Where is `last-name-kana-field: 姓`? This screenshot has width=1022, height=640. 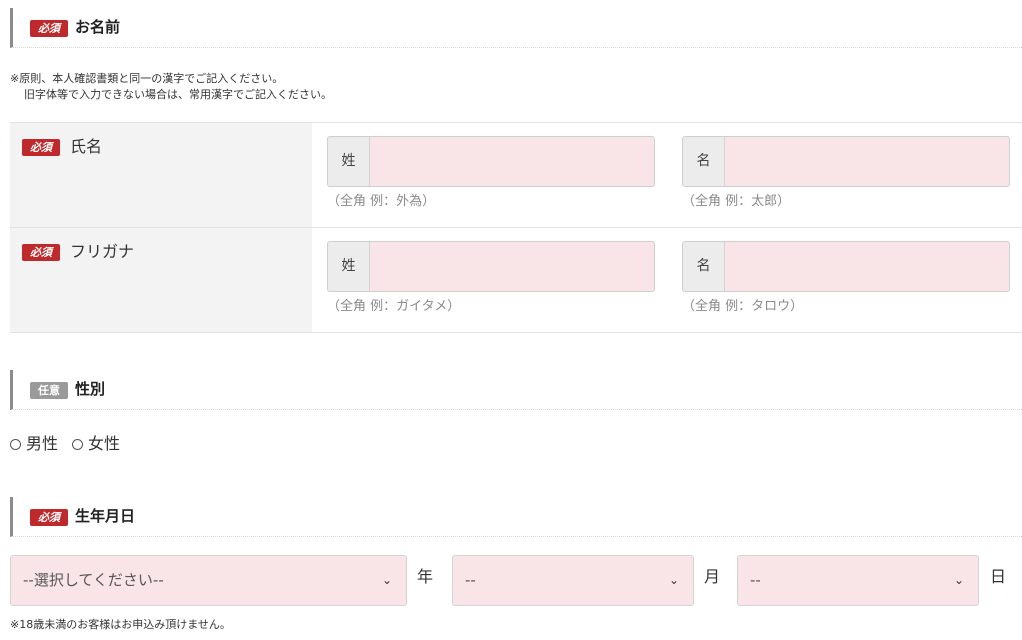 last-name-kana-field: 姓 is located at coordinates (491, 266).